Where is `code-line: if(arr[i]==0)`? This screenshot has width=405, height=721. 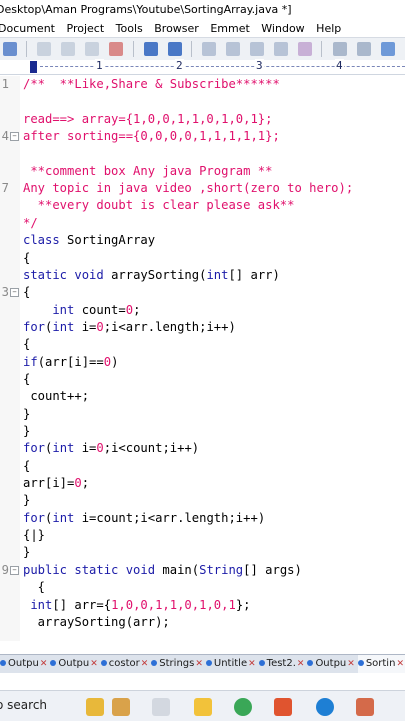
code-line: if(arr[i]==0) is located at coordinates (202, 362).